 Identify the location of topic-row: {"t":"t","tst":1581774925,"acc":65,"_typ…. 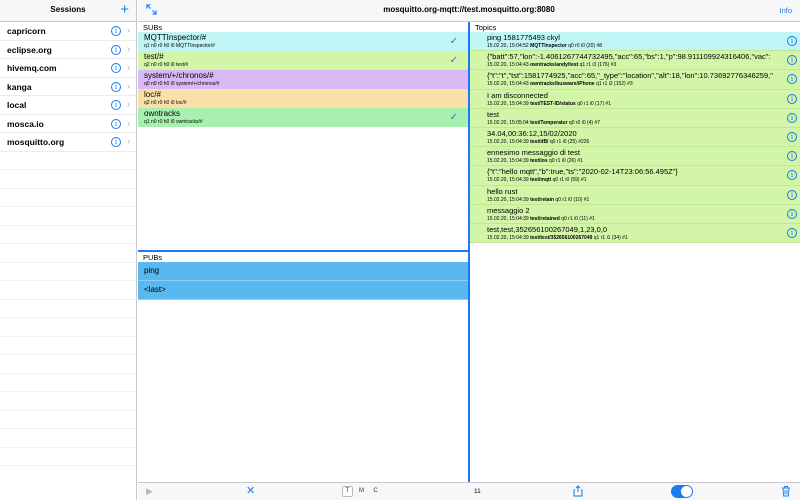
(635, 80).